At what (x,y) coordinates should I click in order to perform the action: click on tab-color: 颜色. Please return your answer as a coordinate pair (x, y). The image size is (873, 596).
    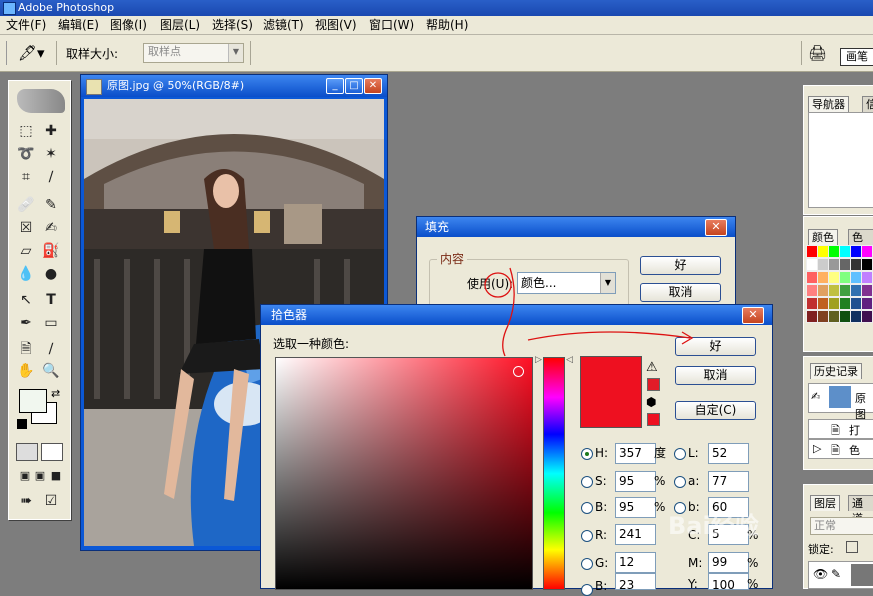
    Looking at the image, I should click on (823, 237).